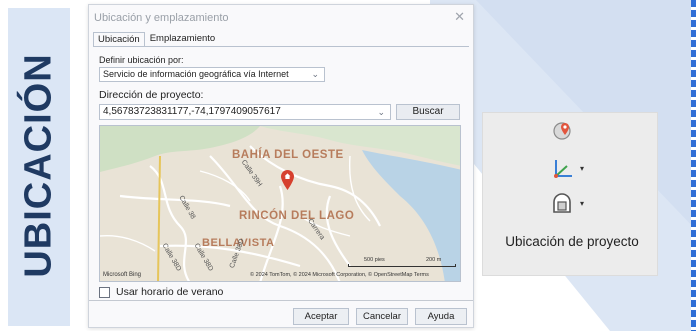 The height and width of the screenshot is (331, 696). I want to click on project-address-input: 4,56783723831177,-74,1797409057617 ⌄, so click(245, 112).